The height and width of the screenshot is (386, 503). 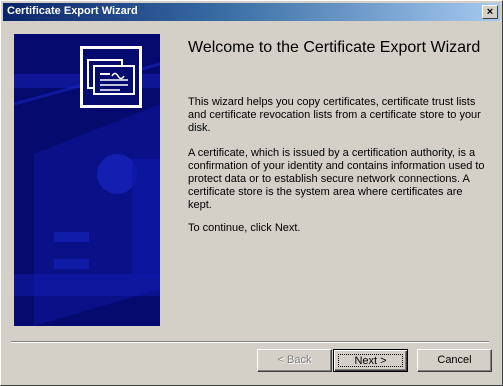 What do you see at coordinates (111, 77) in the screenshot?
I see `certificate-icon` at bounding box center [111, 77].